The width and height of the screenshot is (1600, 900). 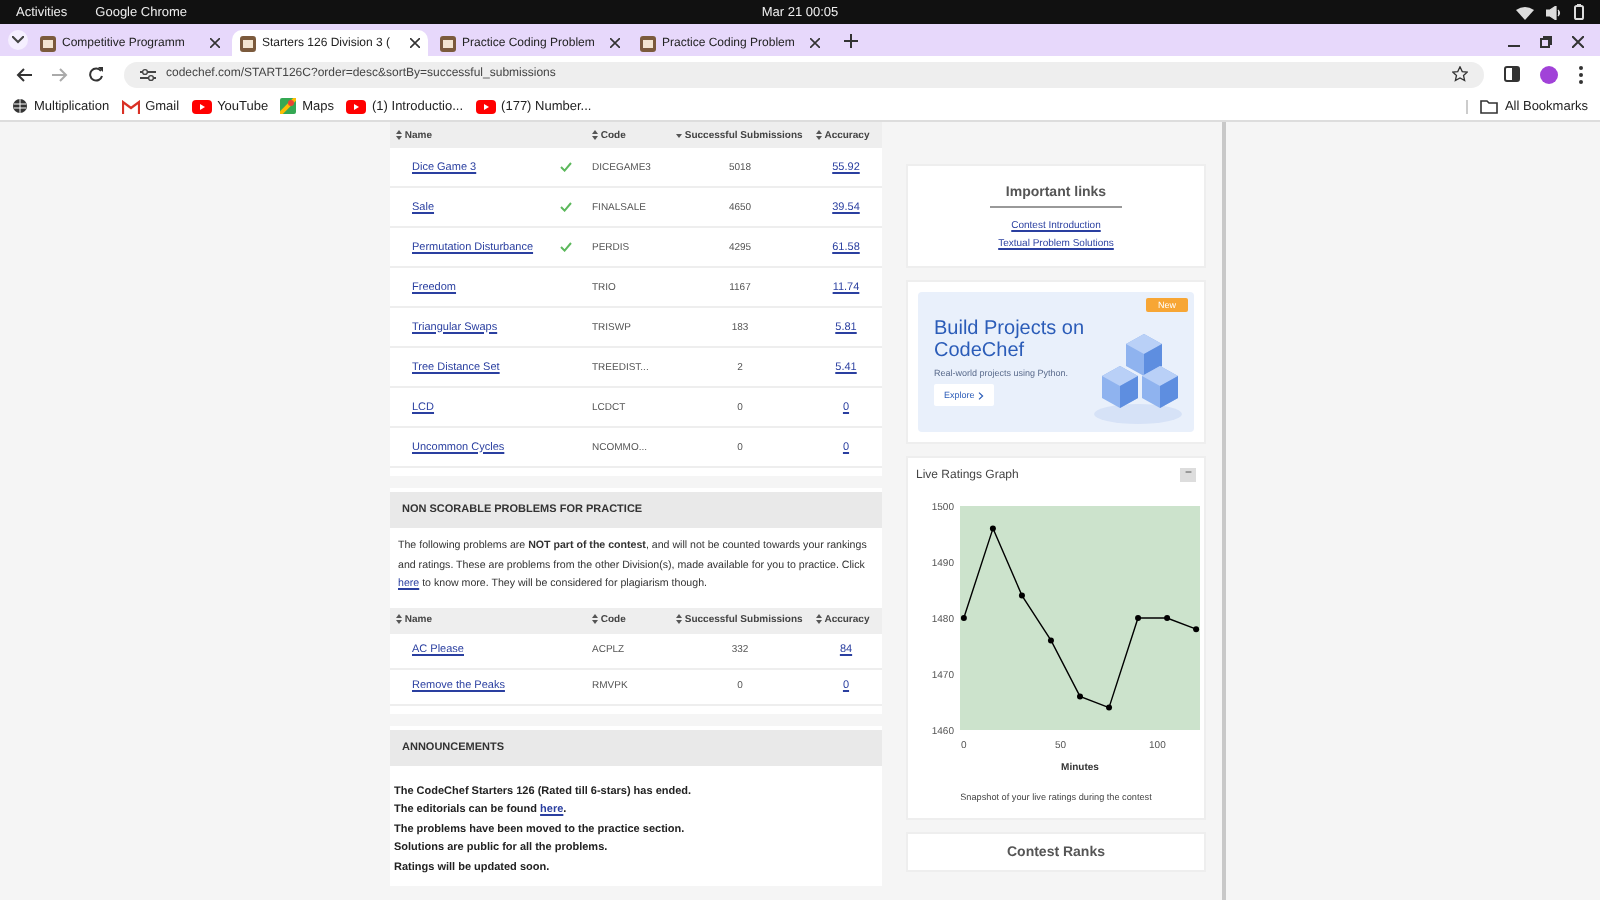 I want to click on site-settings-icon, so click(x=148, y=74).